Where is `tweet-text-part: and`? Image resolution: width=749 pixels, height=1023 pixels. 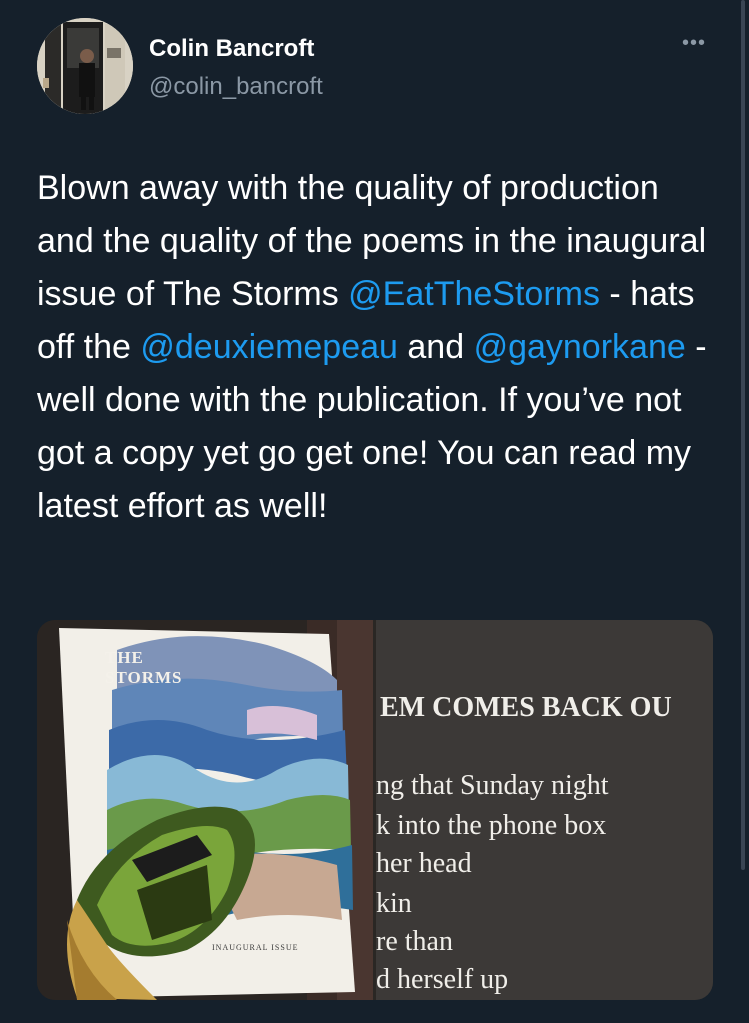 tweet-text-part: and is located at coordinates (435, 347).